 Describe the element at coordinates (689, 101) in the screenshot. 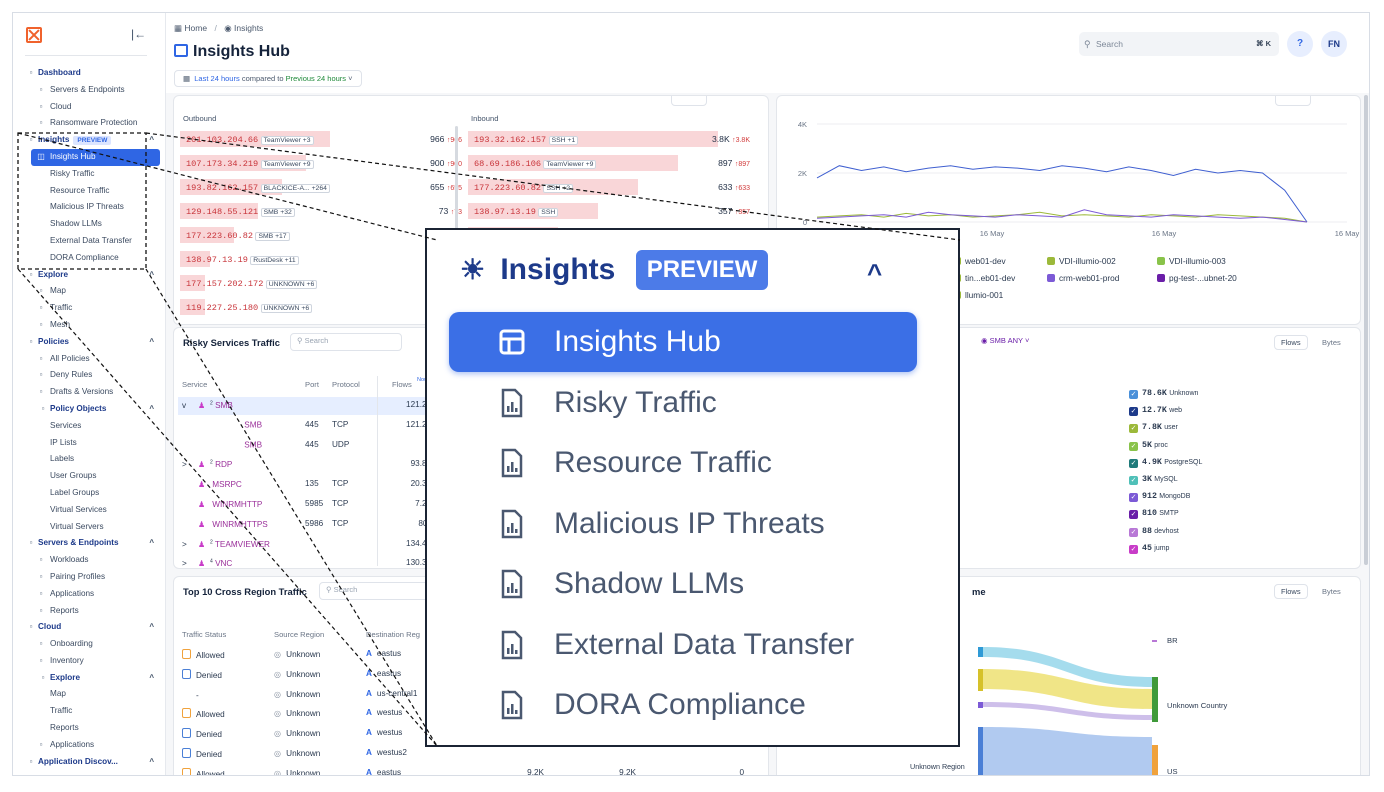

I see `card-menu-button` at that location.